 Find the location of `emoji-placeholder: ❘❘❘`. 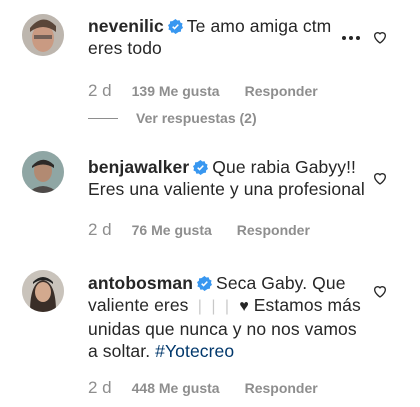

emoji-placeholder: ❘❘❘ is located at coordinates (214, 306).